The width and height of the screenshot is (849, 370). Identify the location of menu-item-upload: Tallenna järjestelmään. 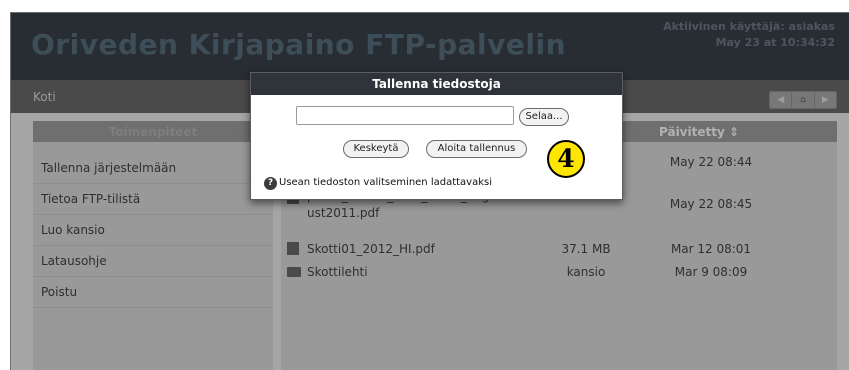
(153, 168).